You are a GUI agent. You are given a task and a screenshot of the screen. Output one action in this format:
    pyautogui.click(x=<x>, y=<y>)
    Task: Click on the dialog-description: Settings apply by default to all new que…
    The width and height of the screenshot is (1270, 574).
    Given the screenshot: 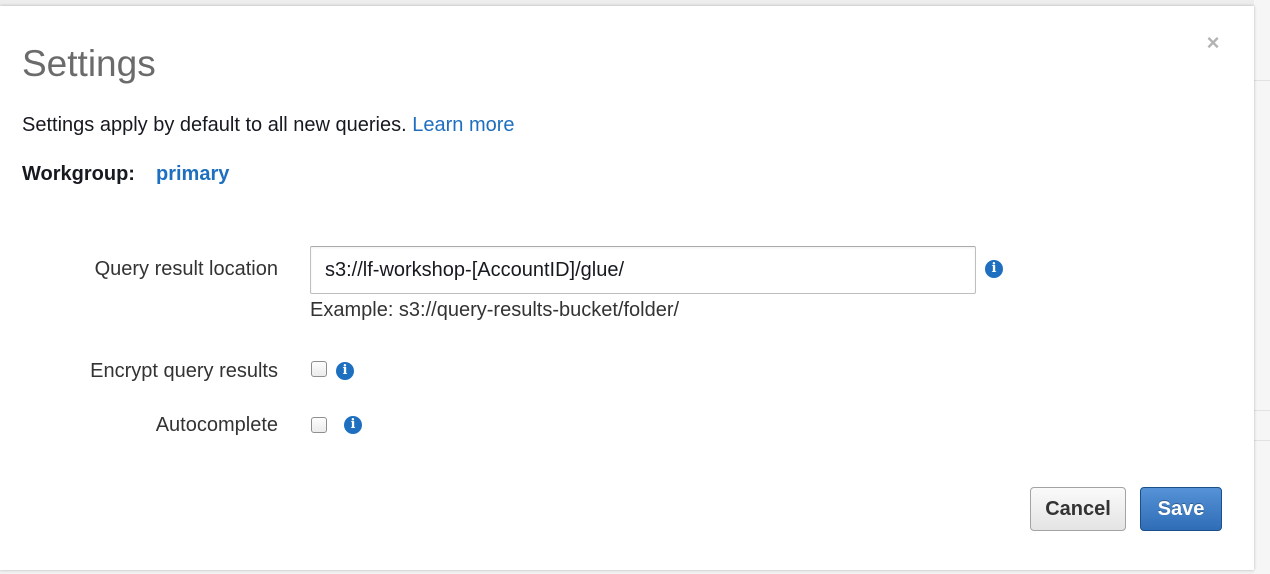 What is the action you would take?
    pyautogui.click(x=268, y=125)
    